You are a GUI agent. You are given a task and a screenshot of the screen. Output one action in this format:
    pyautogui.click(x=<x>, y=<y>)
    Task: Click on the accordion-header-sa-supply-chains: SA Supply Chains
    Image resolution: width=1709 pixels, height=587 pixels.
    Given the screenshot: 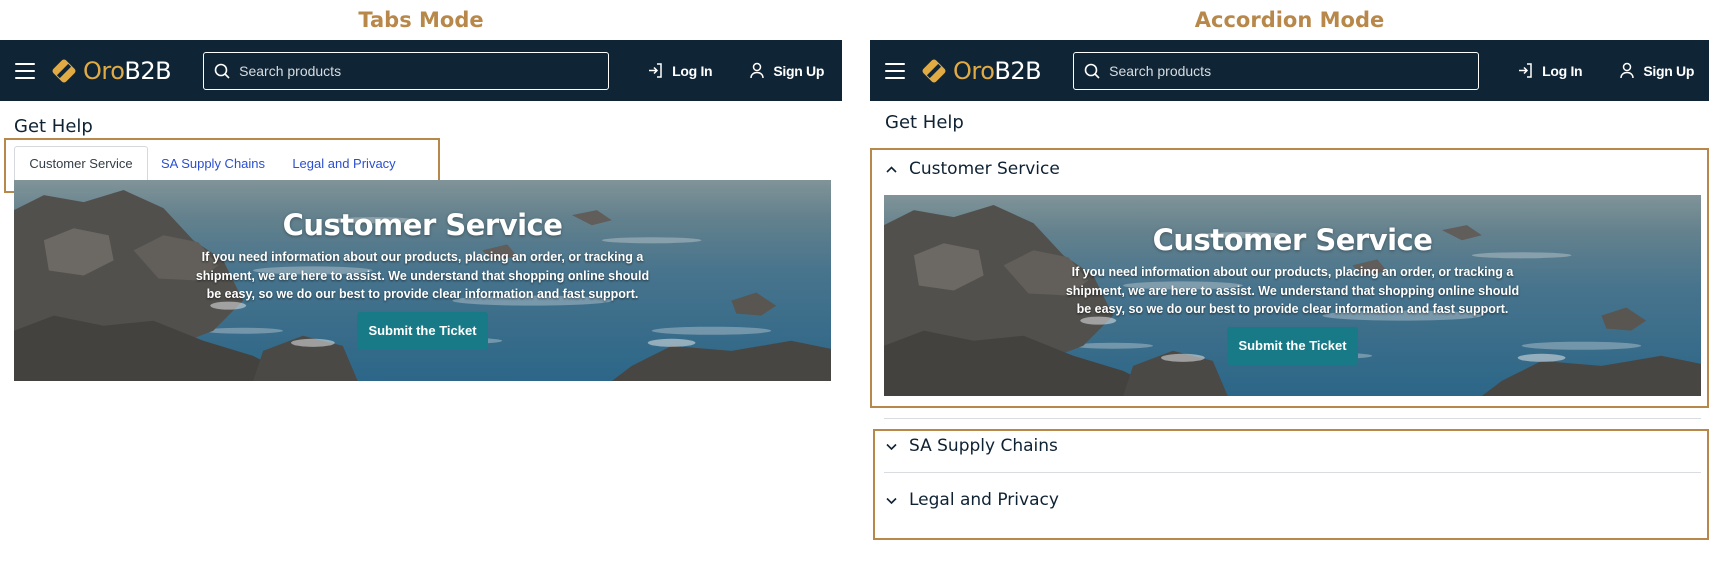 What is the action you would take?
    pyautogui.click(x=971, y=446)
    